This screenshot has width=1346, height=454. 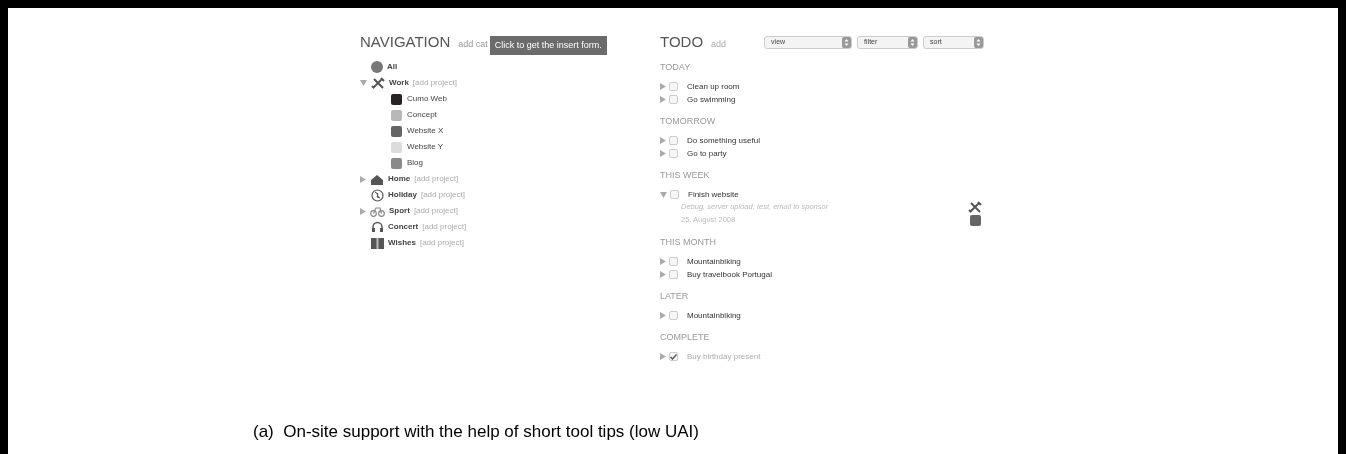 I want to click on project-item: Cumo Web, so click(x=427, y=99).